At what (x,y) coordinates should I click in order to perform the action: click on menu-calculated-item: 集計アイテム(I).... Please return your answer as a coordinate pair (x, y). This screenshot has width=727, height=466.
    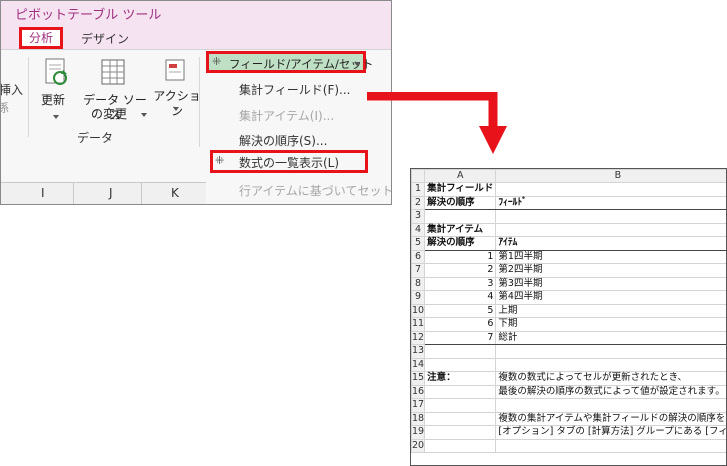
    Looking at the image, I should click on (286, 115).